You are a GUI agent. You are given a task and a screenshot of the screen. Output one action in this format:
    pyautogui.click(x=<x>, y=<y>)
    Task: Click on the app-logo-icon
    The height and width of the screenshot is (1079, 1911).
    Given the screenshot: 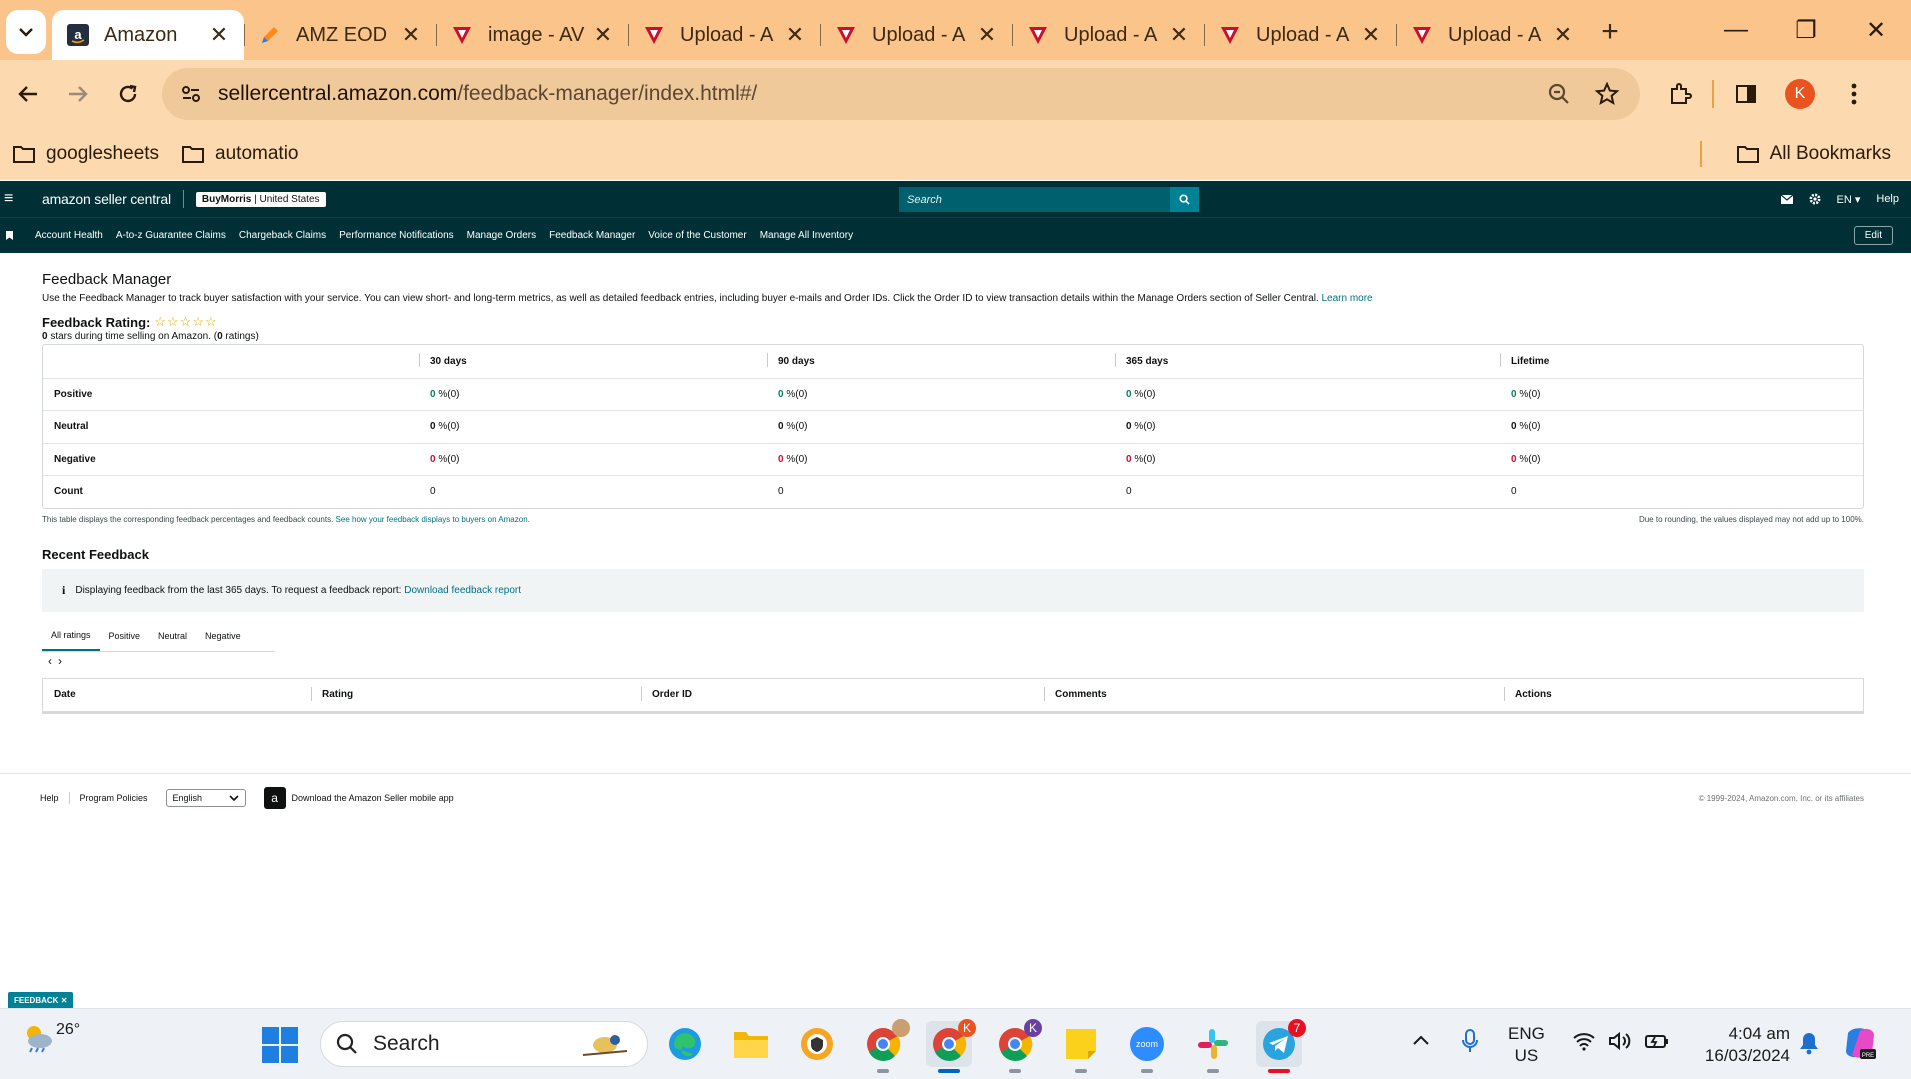 What is the action you would take?
    pyautogui.click(x=654, y=35)
    